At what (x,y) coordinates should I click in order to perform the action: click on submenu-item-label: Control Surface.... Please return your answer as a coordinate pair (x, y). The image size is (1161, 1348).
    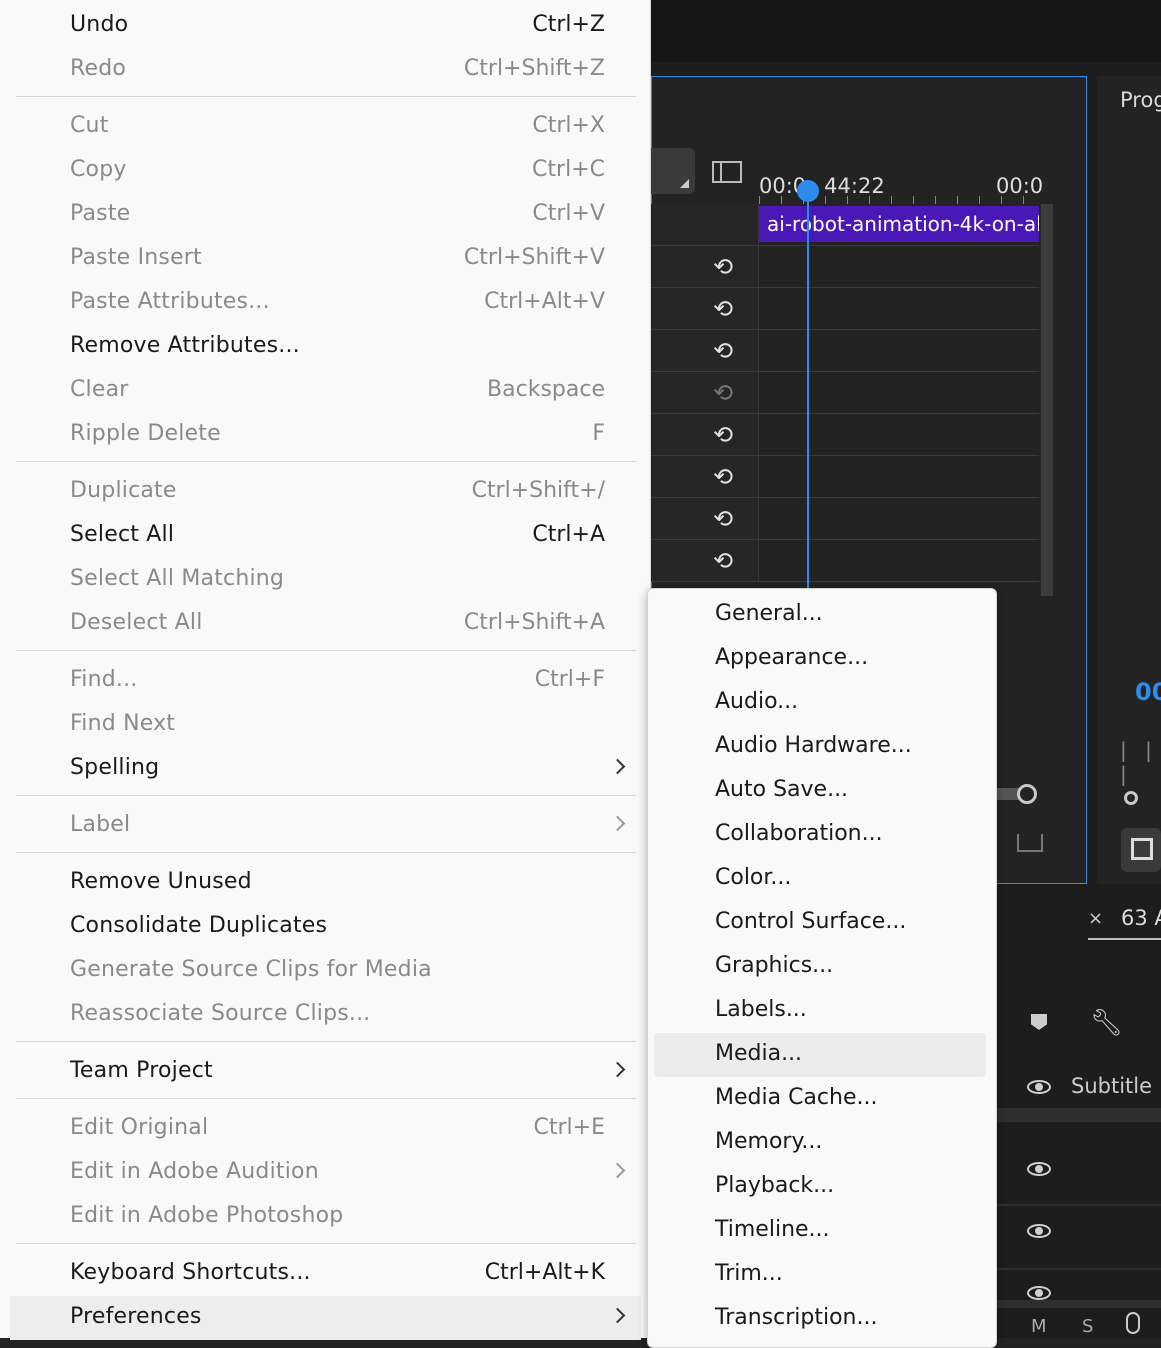
    Looking at the image, I should click on (811, 921).